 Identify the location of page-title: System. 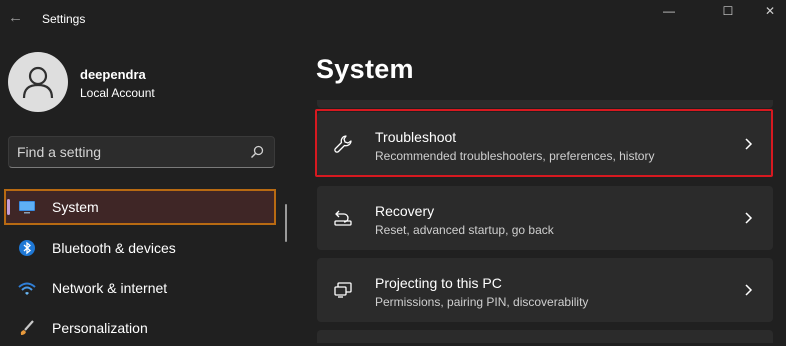
(365, 69).